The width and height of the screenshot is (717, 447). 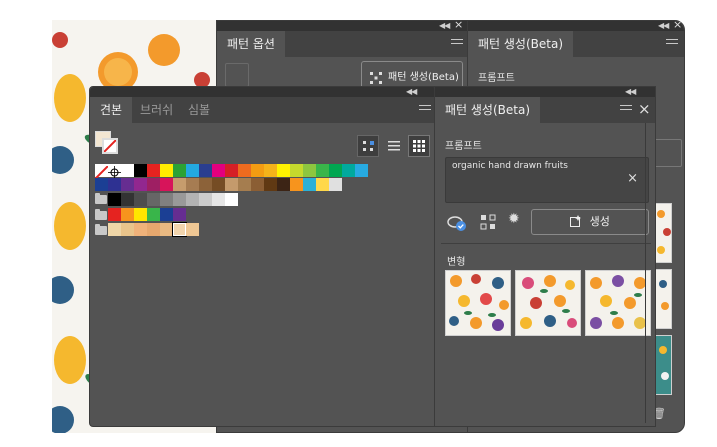 I want to click on tile-tool-icon, so click(x=237, y=75).